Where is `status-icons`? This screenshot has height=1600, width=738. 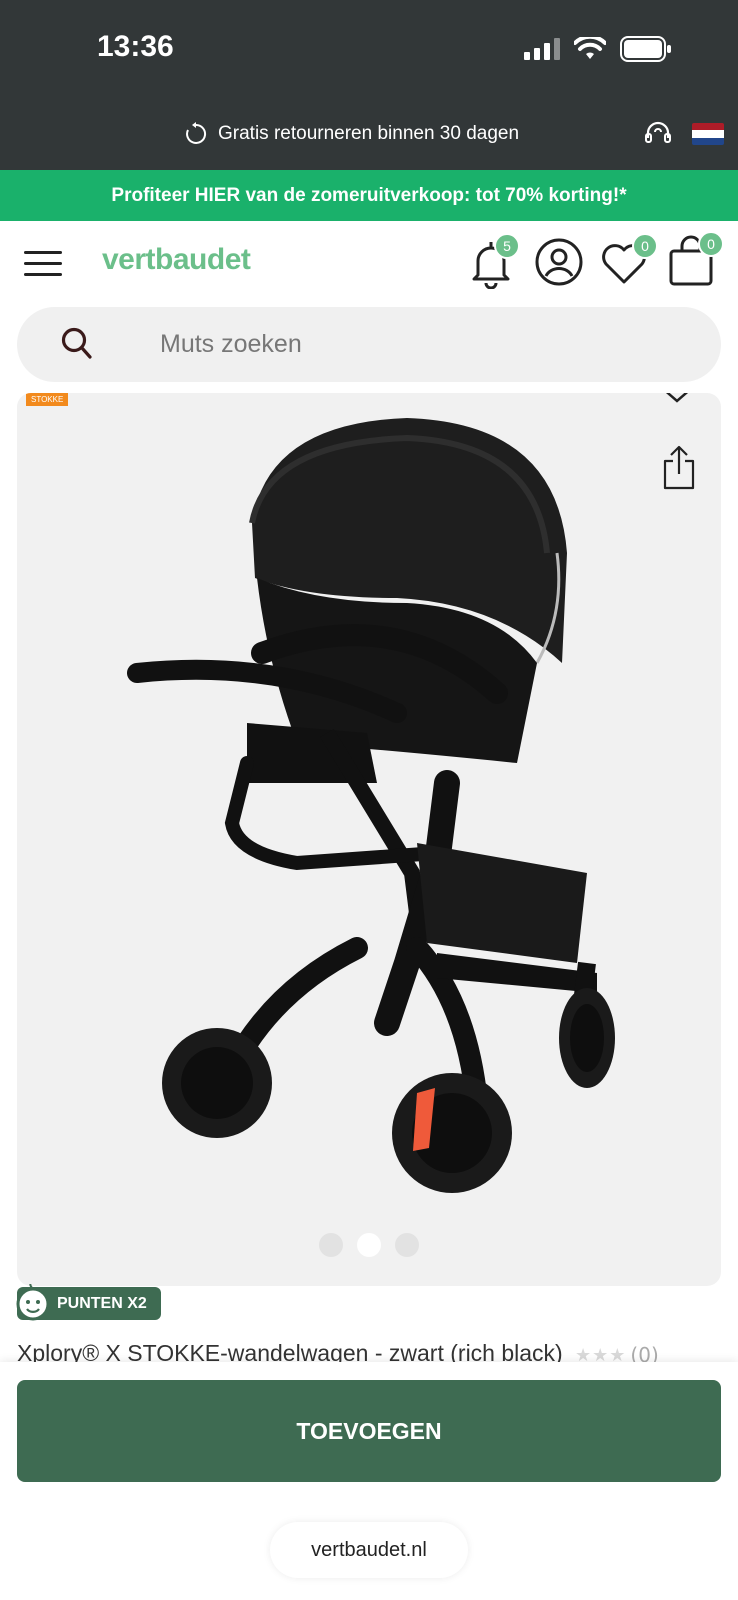
status-icons is located at coordinates (598, 49).